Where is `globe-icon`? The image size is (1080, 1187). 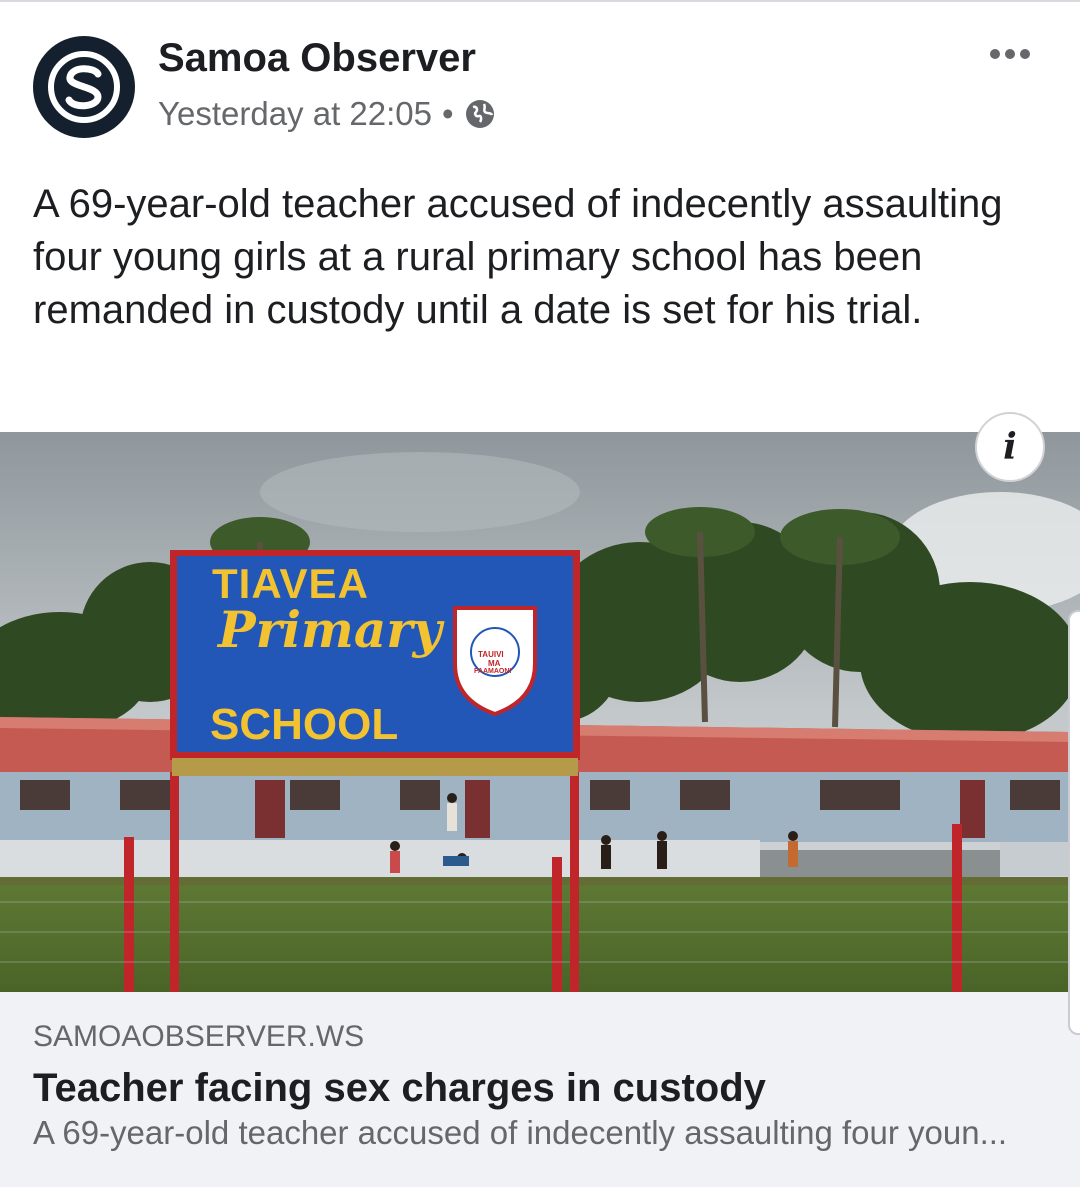
globe-icon is located at coordinates (479, 114).